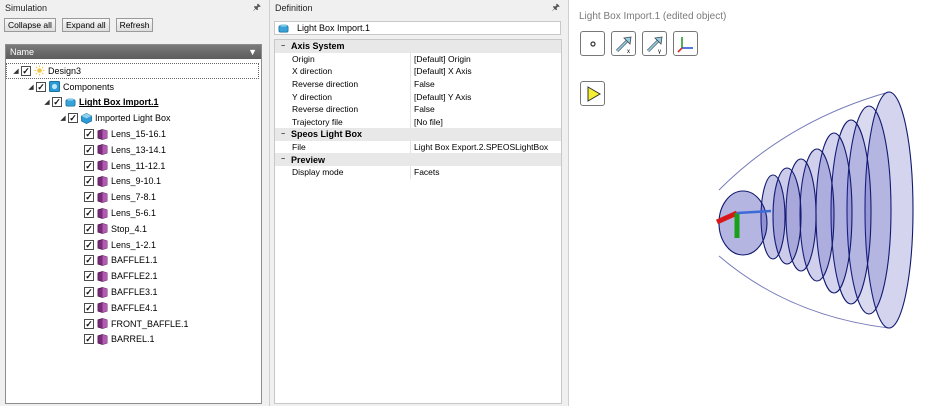  I want to click on tree-node: ✓ Lens_1-2.1, so click(133, 245).